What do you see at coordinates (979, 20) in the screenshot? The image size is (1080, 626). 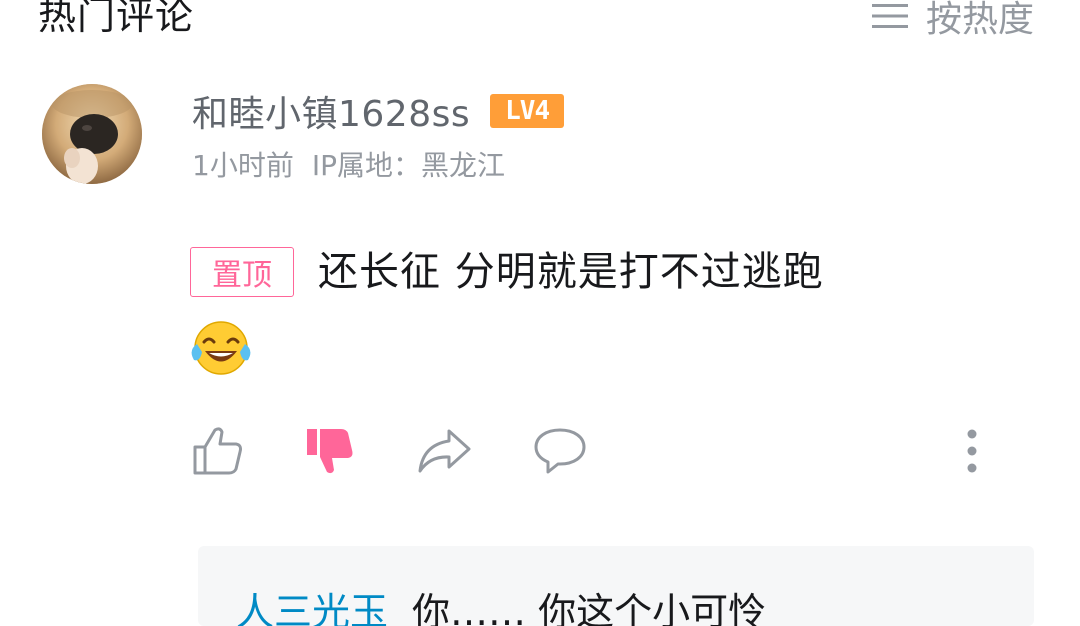 I see `sort-label: 按热度` at bounding box center [979, 20].